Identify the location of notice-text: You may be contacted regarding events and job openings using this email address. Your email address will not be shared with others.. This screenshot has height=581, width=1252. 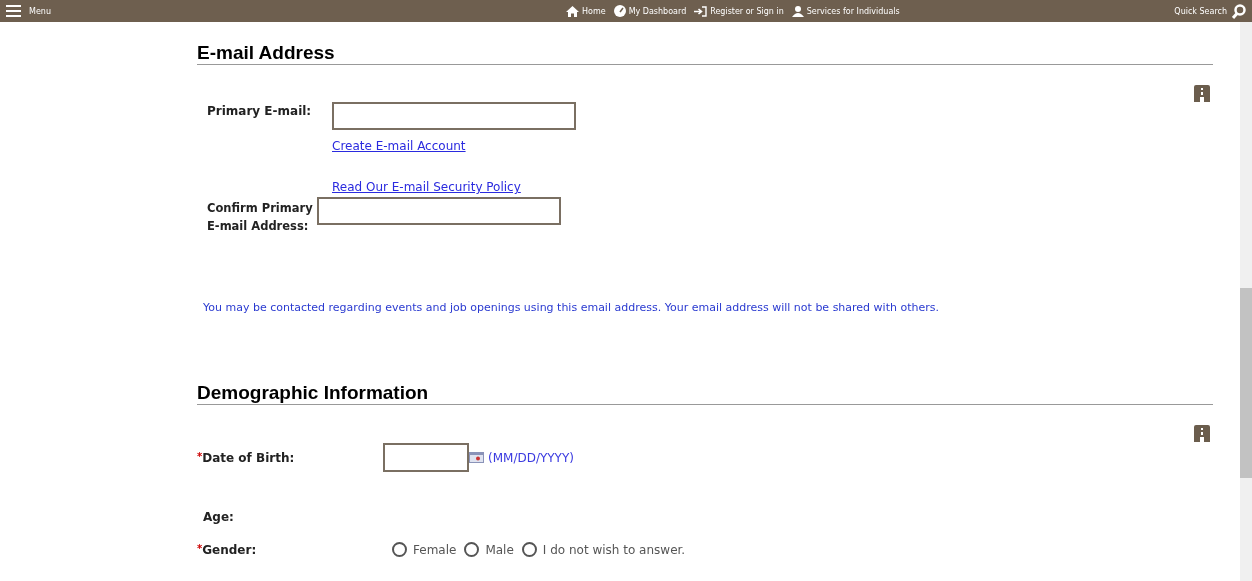
(571, 307).